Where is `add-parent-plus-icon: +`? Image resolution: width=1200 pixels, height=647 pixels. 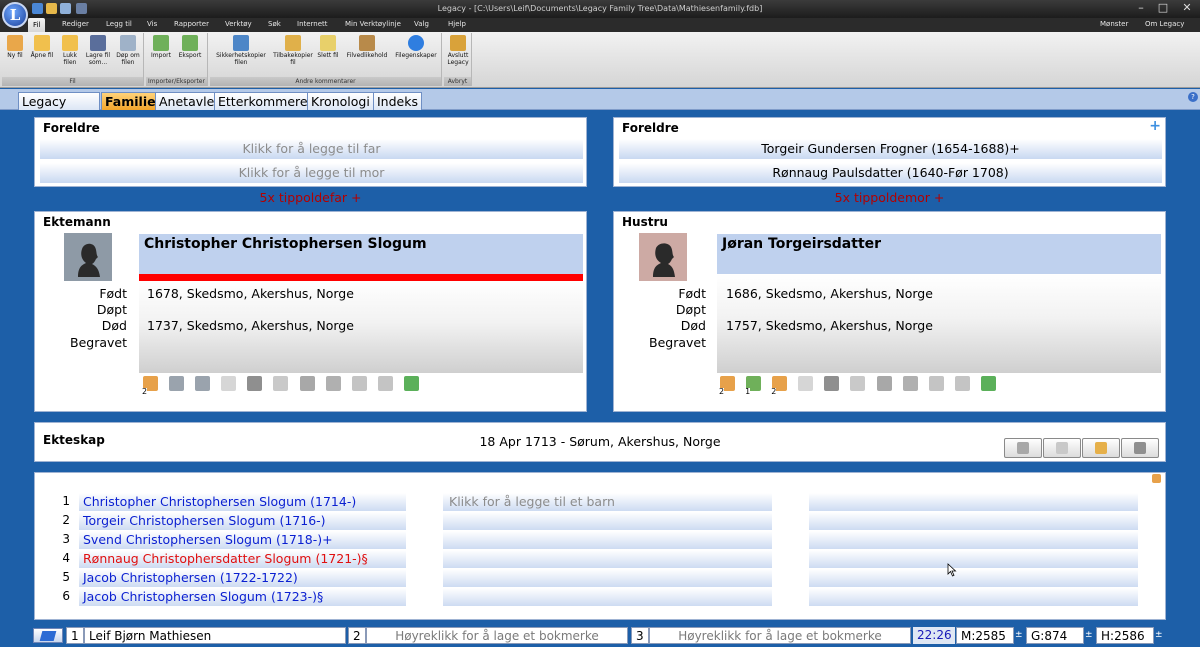 add-parent-plus-icon: + is located at coordinates (1155, 126).